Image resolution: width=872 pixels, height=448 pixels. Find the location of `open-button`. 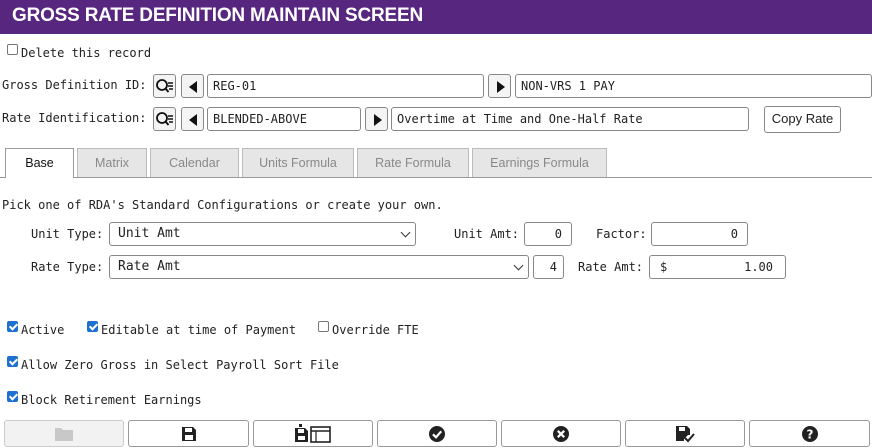

open-button is located at coordinates (64, 433).